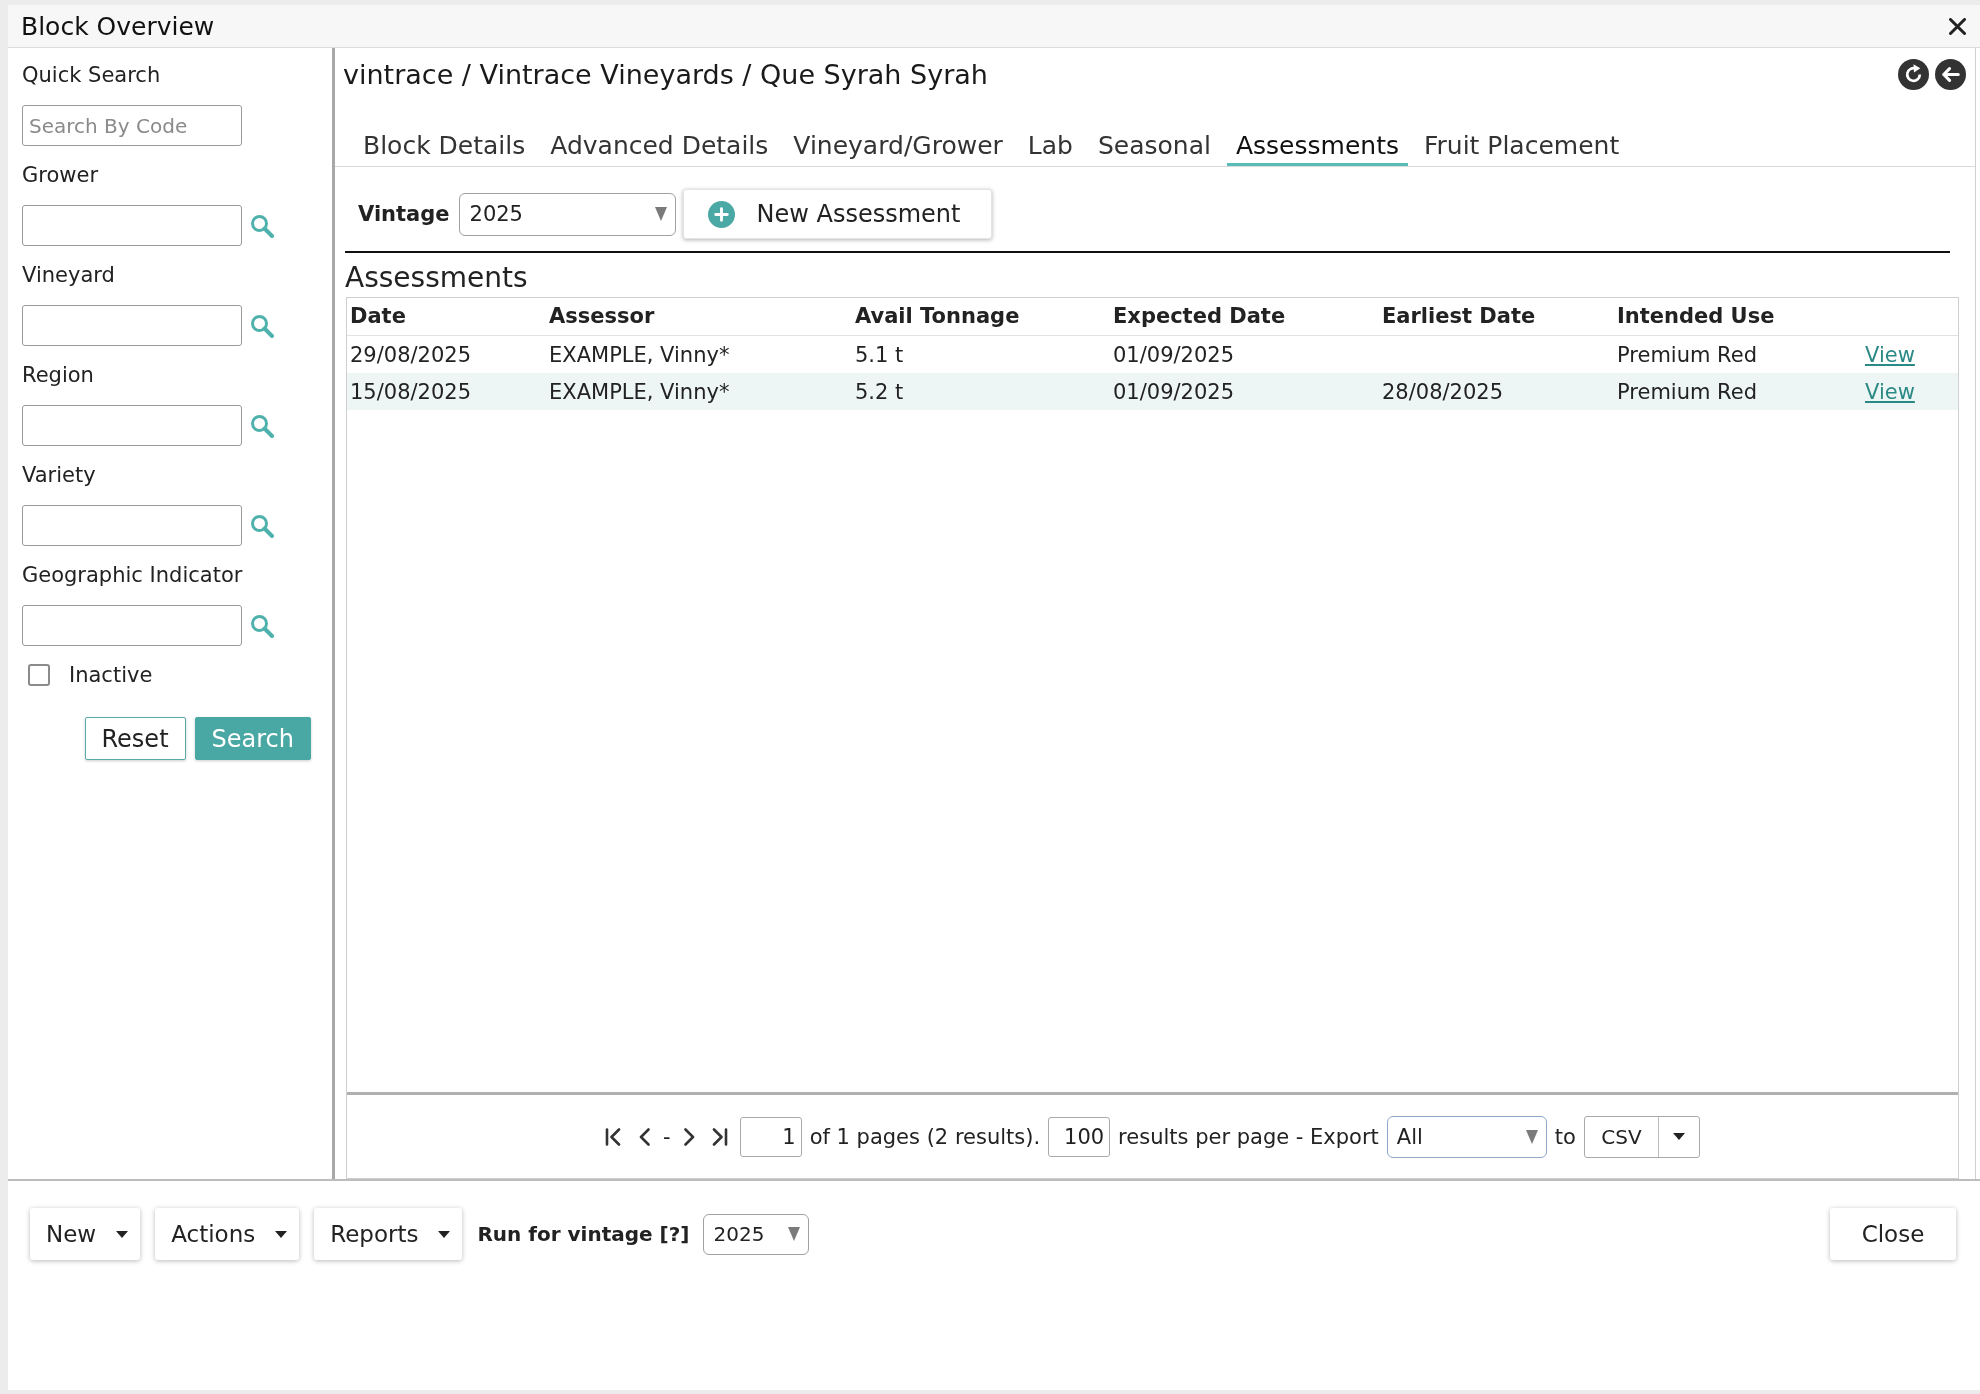 This screenshot has height=1394, width=1980. I want to click on previous-page-icon, so click(645, 1136).